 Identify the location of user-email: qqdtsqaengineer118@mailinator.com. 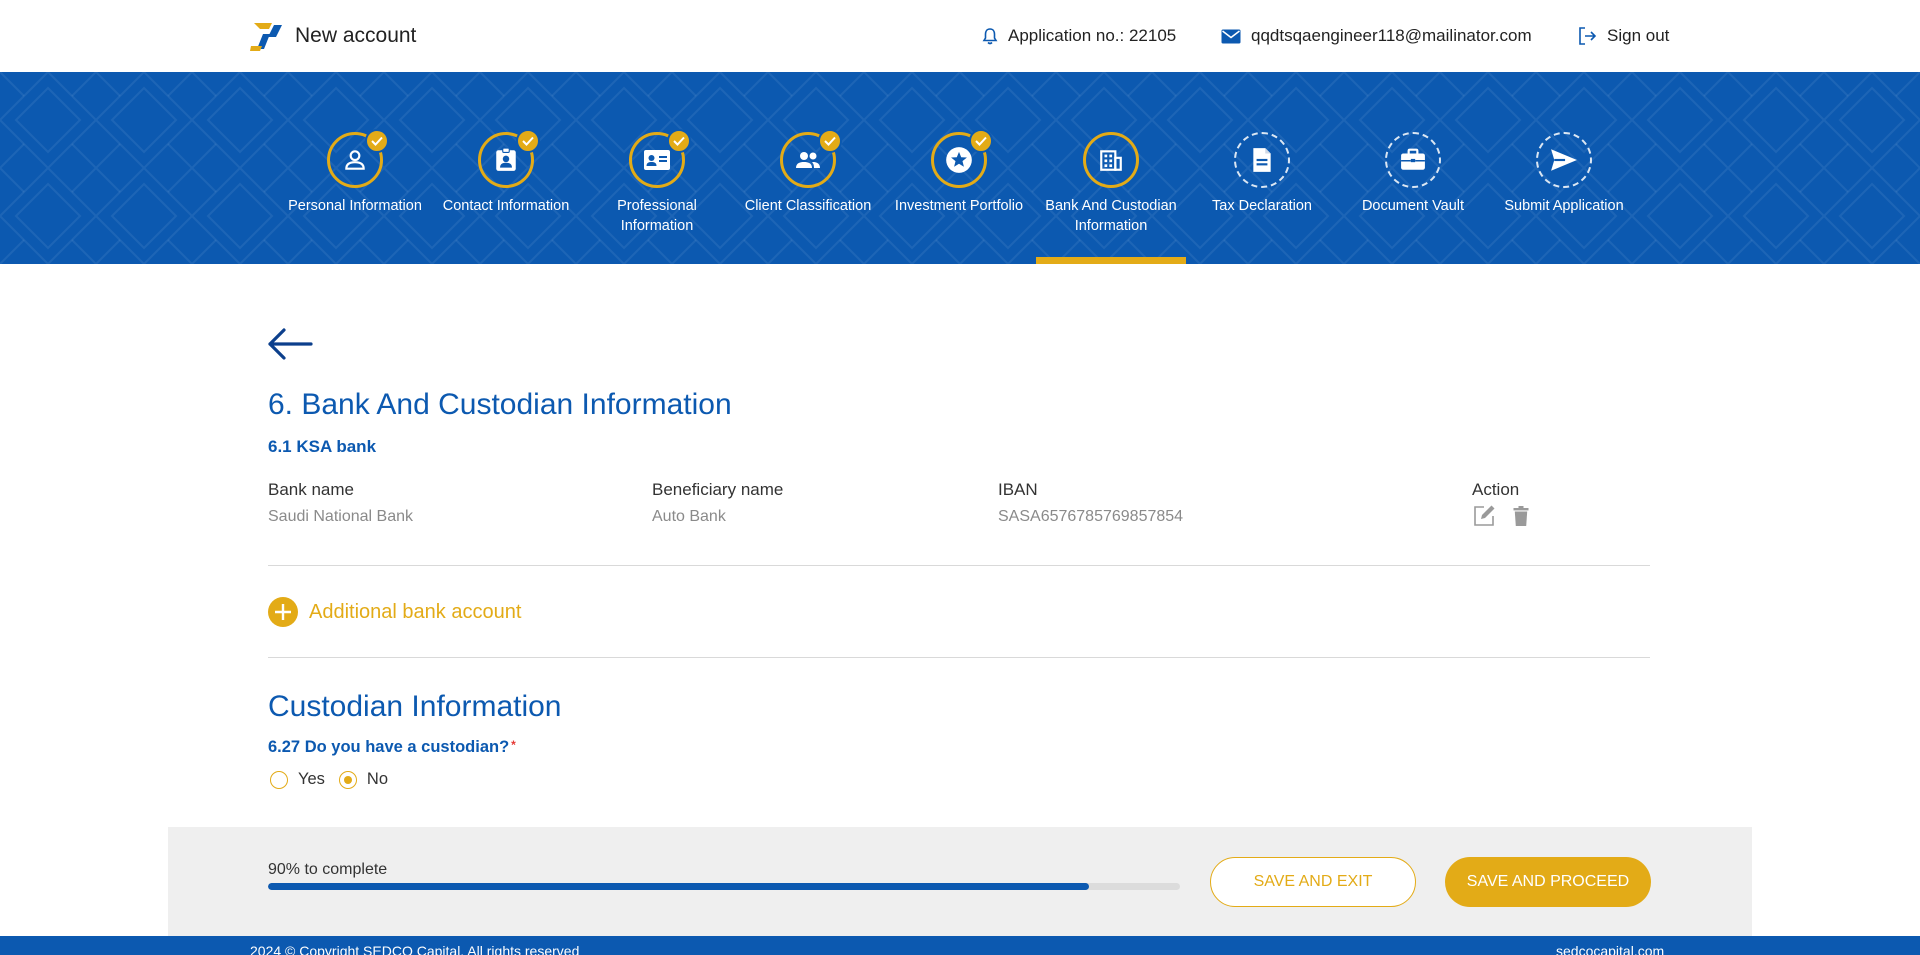
(1376, 36).